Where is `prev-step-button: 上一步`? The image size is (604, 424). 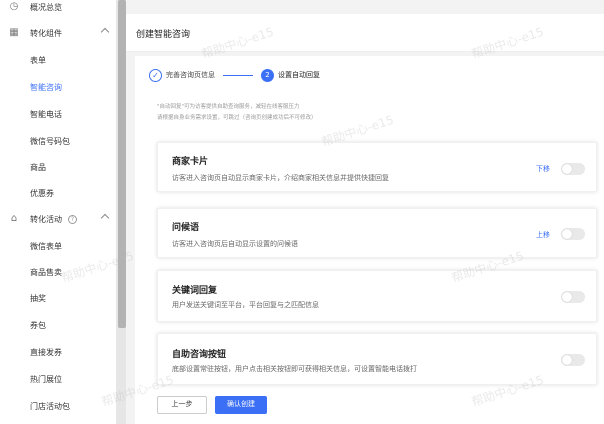 prev-step-button: 上一步 is located at coordinates (182, 405).